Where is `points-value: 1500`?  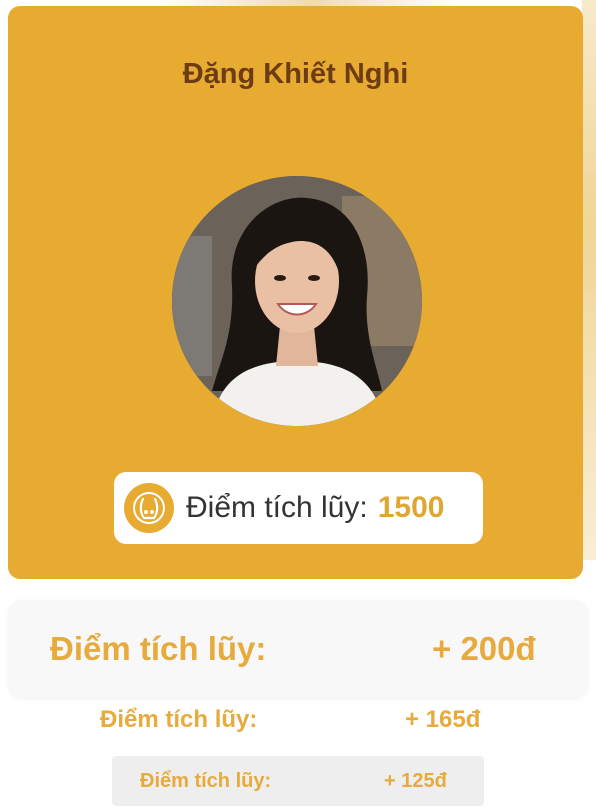
points-value: 1500 is located at coordinates (411, 507).